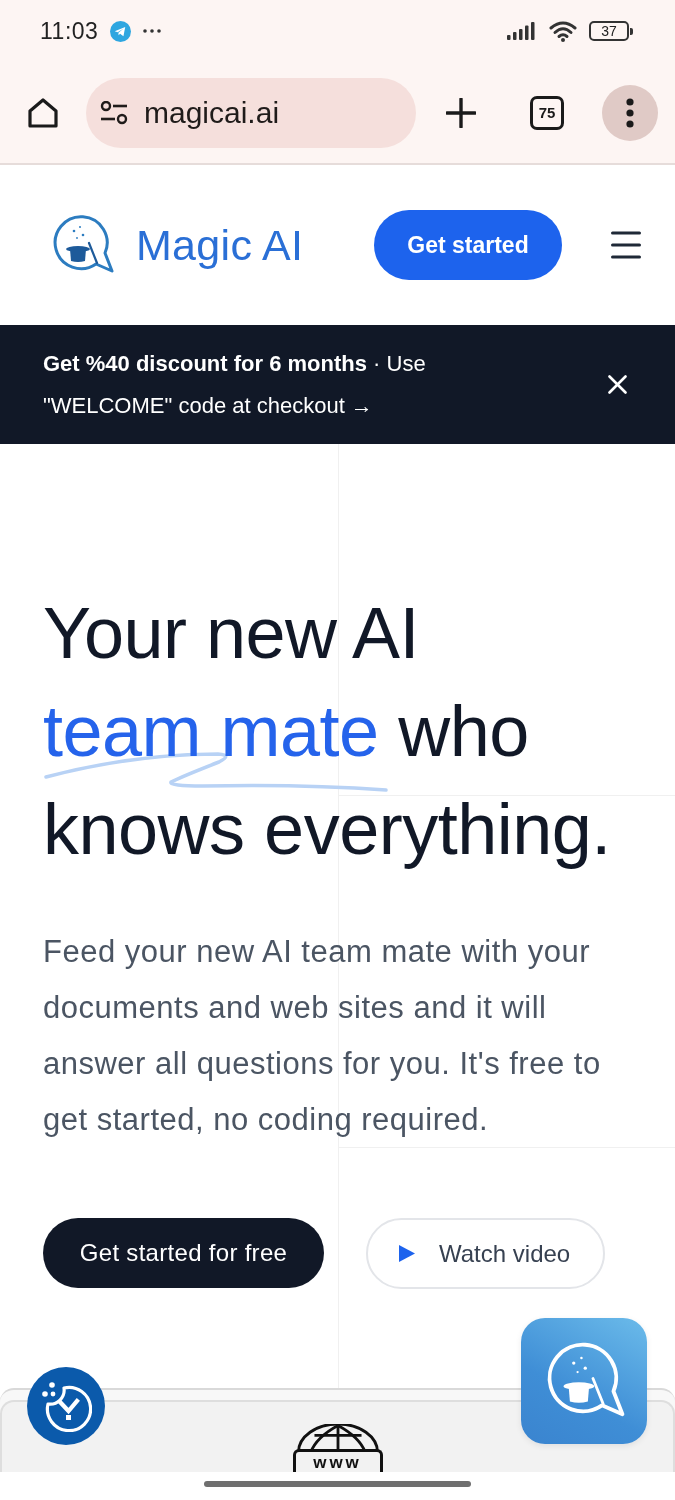 The width and height of the screenshot is (675, 1500). I want to click on get-started-button: Get started, so click(468, 245).